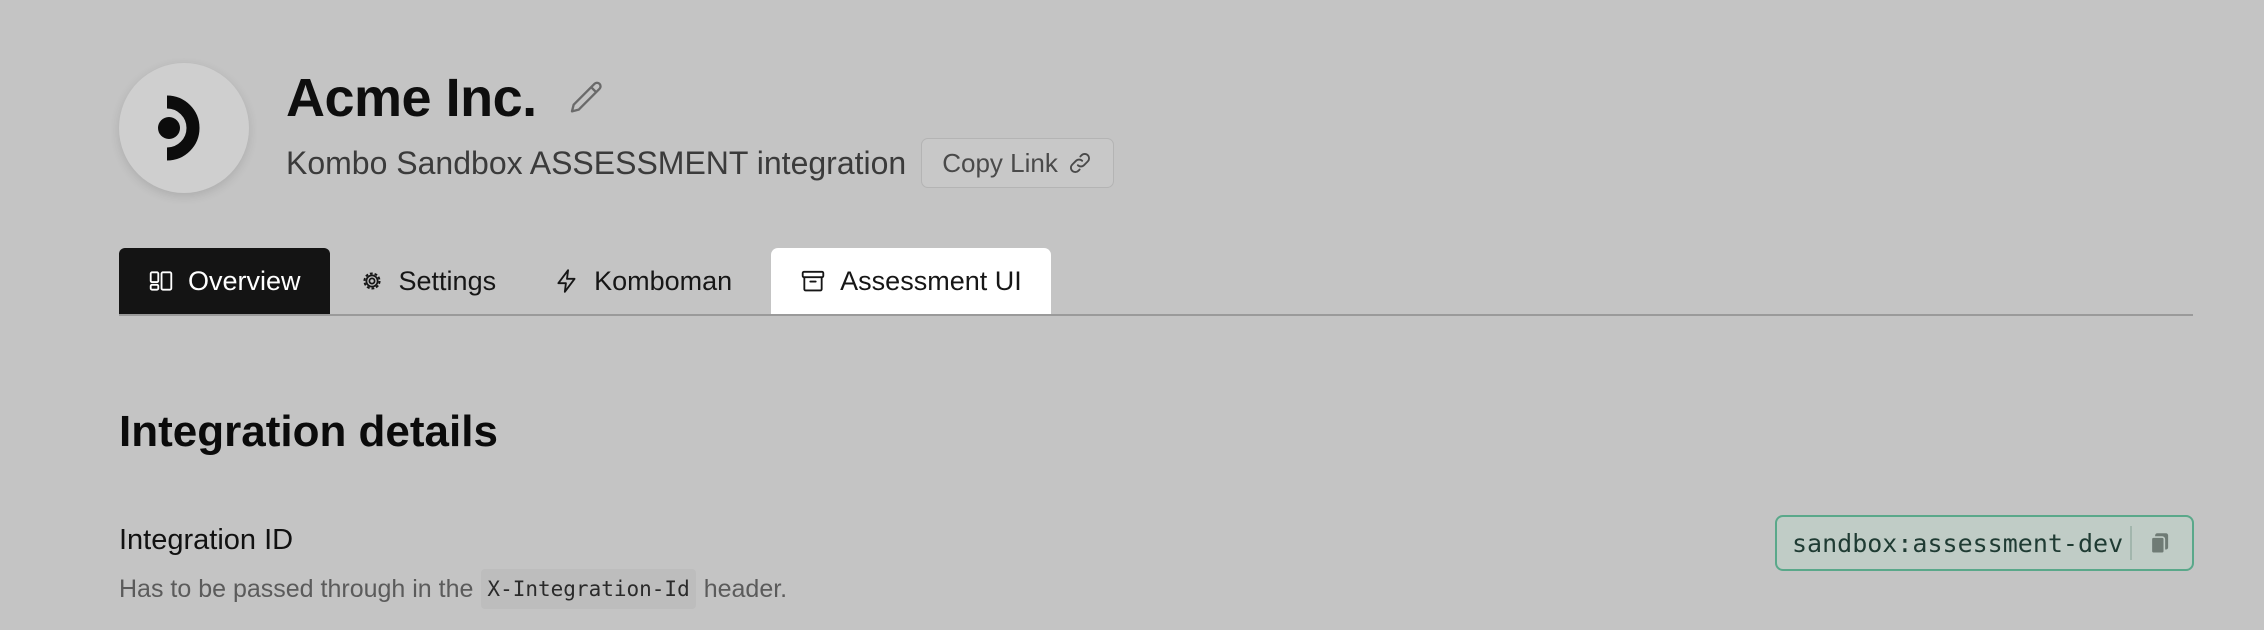  What do you see at coordinates (411, 98) in the screenshot?
I see `page-title: Acme Inc.` at bounding box center [411, 98].